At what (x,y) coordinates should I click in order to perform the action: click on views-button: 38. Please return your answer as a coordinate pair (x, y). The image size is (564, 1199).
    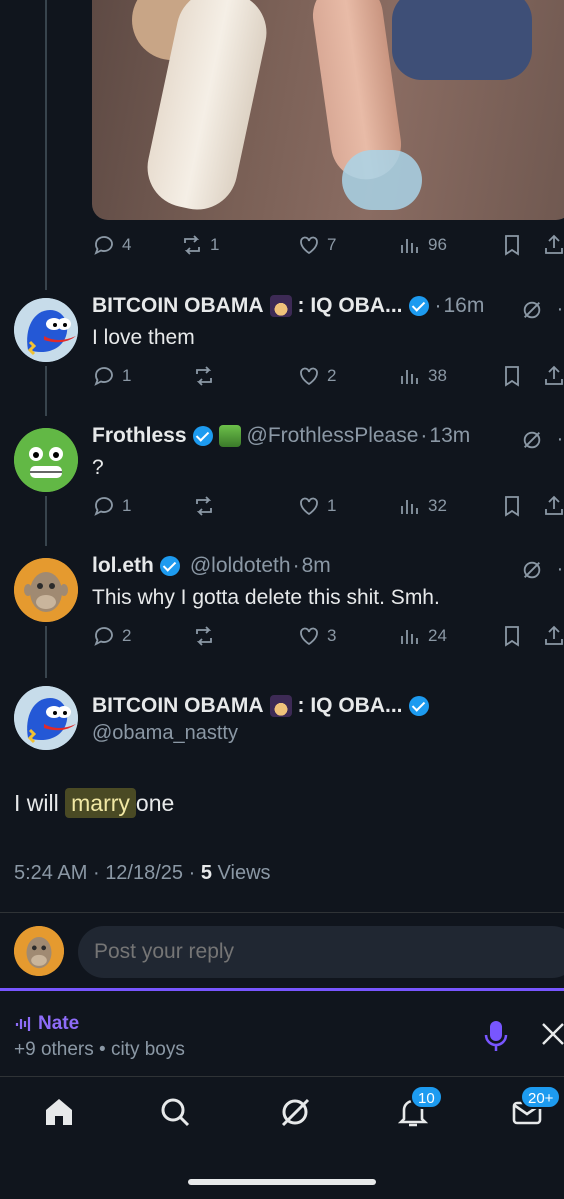
    Looking at the image, I should click on (422, 376).